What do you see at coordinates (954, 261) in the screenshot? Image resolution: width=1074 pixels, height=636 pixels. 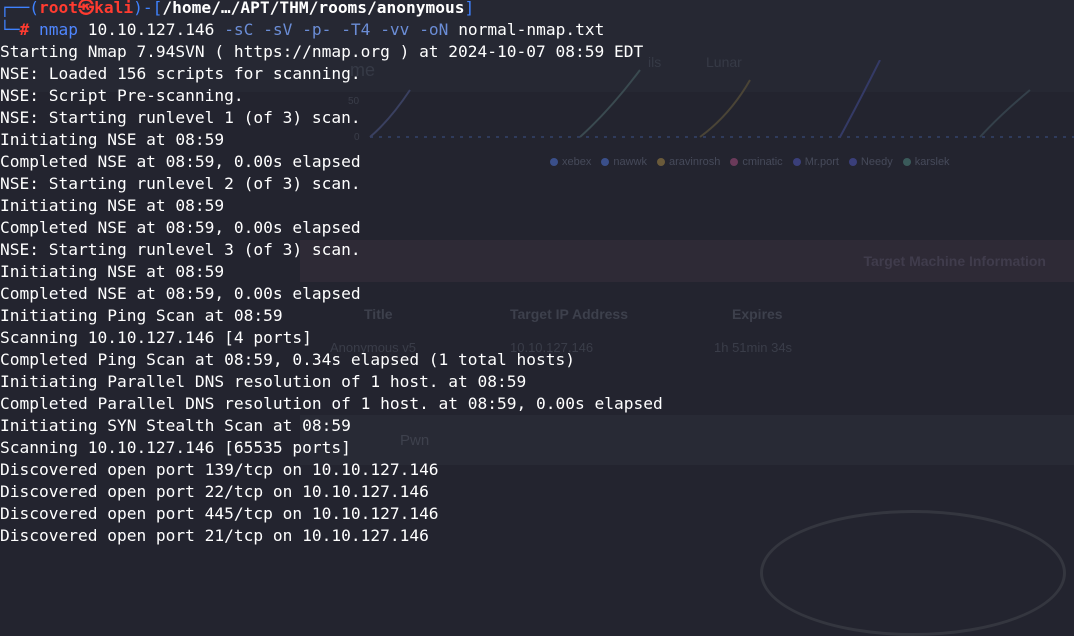 I see `background-section-title: Target Machine Information` at bounding box center [954, 261].